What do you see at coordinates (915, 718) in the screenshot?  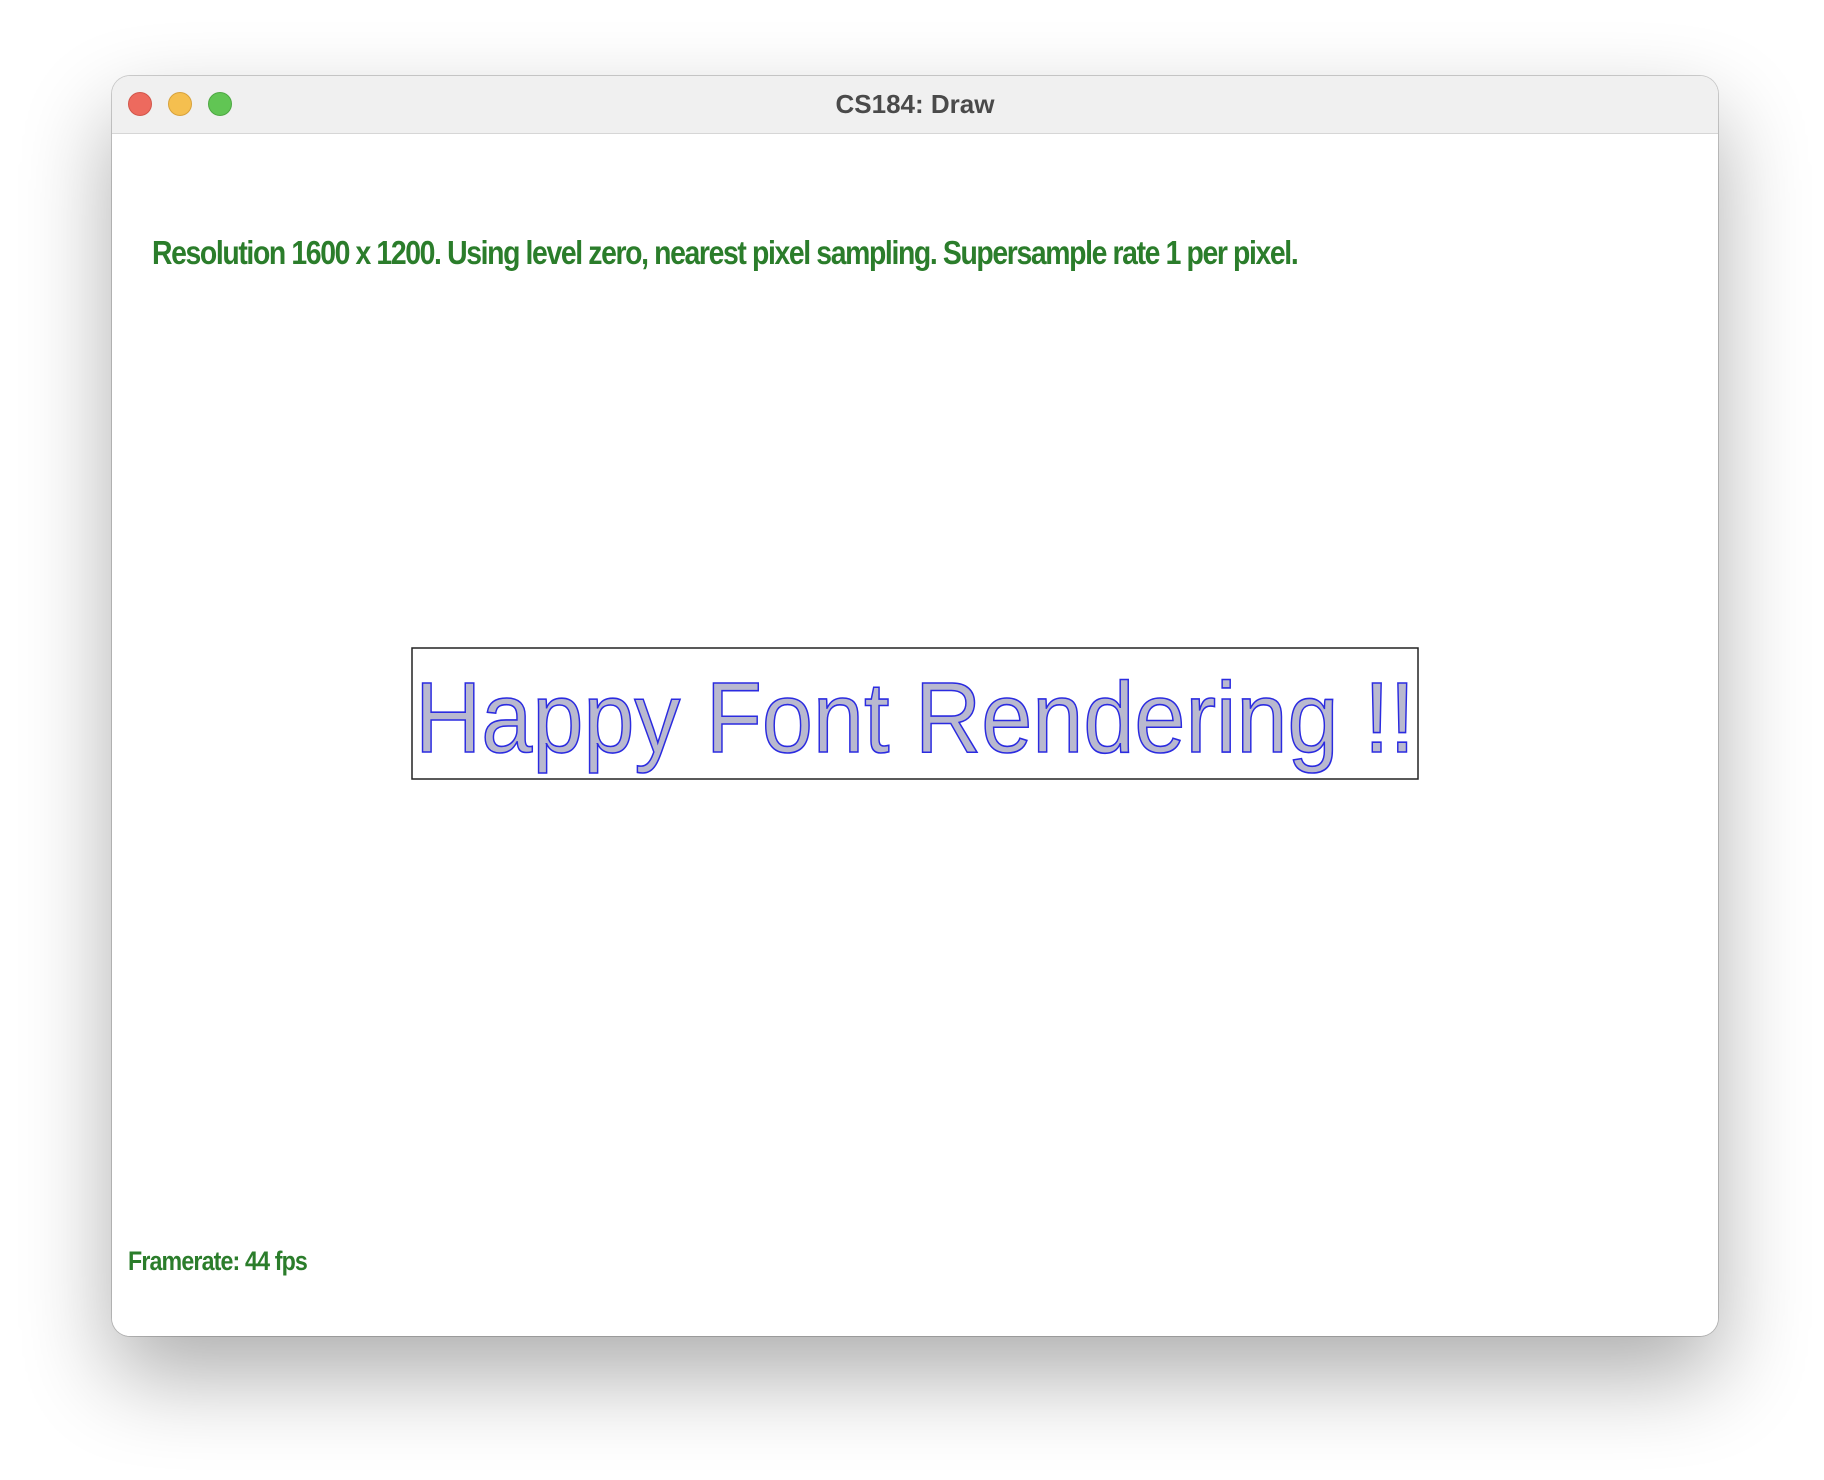 I see `rendered-text: Happy Font Rendering !!` at bounding box center [915, 718].